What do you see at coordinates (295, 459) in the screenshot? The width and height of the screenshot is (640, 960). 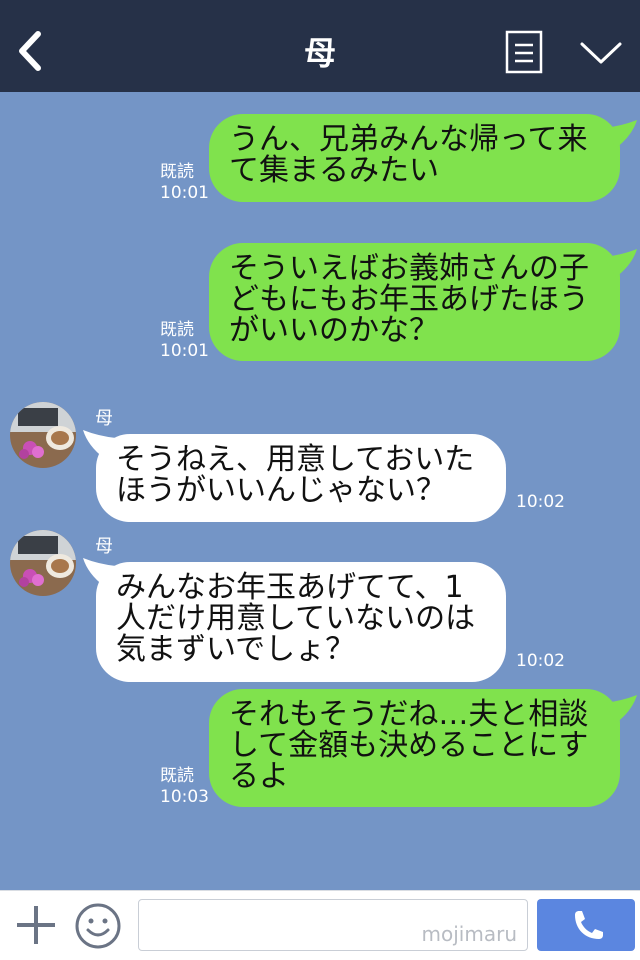 I see `message-line: そうねえ、用意しておいた` at bounding box center [295, 459].